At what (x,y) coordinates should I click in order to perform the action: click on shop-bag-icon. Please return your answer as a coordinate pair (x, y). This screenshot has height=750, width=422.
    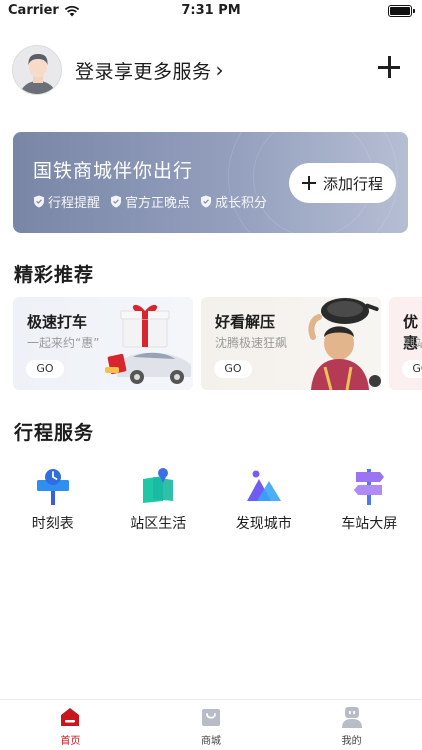
    Looking at the image, I should click on (211, 717).